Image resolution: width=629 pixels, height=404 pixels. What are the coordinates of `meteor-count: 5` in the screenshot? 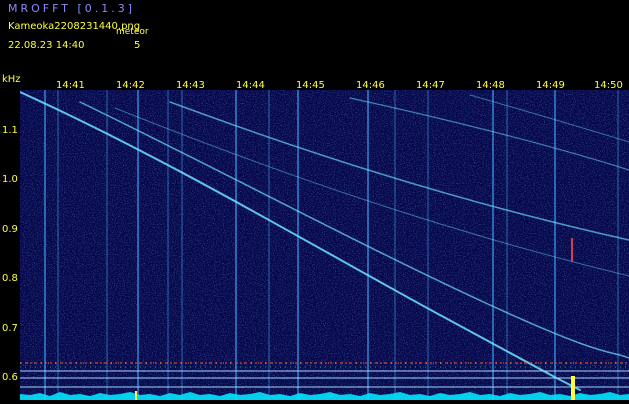 It's located at (137, 45).